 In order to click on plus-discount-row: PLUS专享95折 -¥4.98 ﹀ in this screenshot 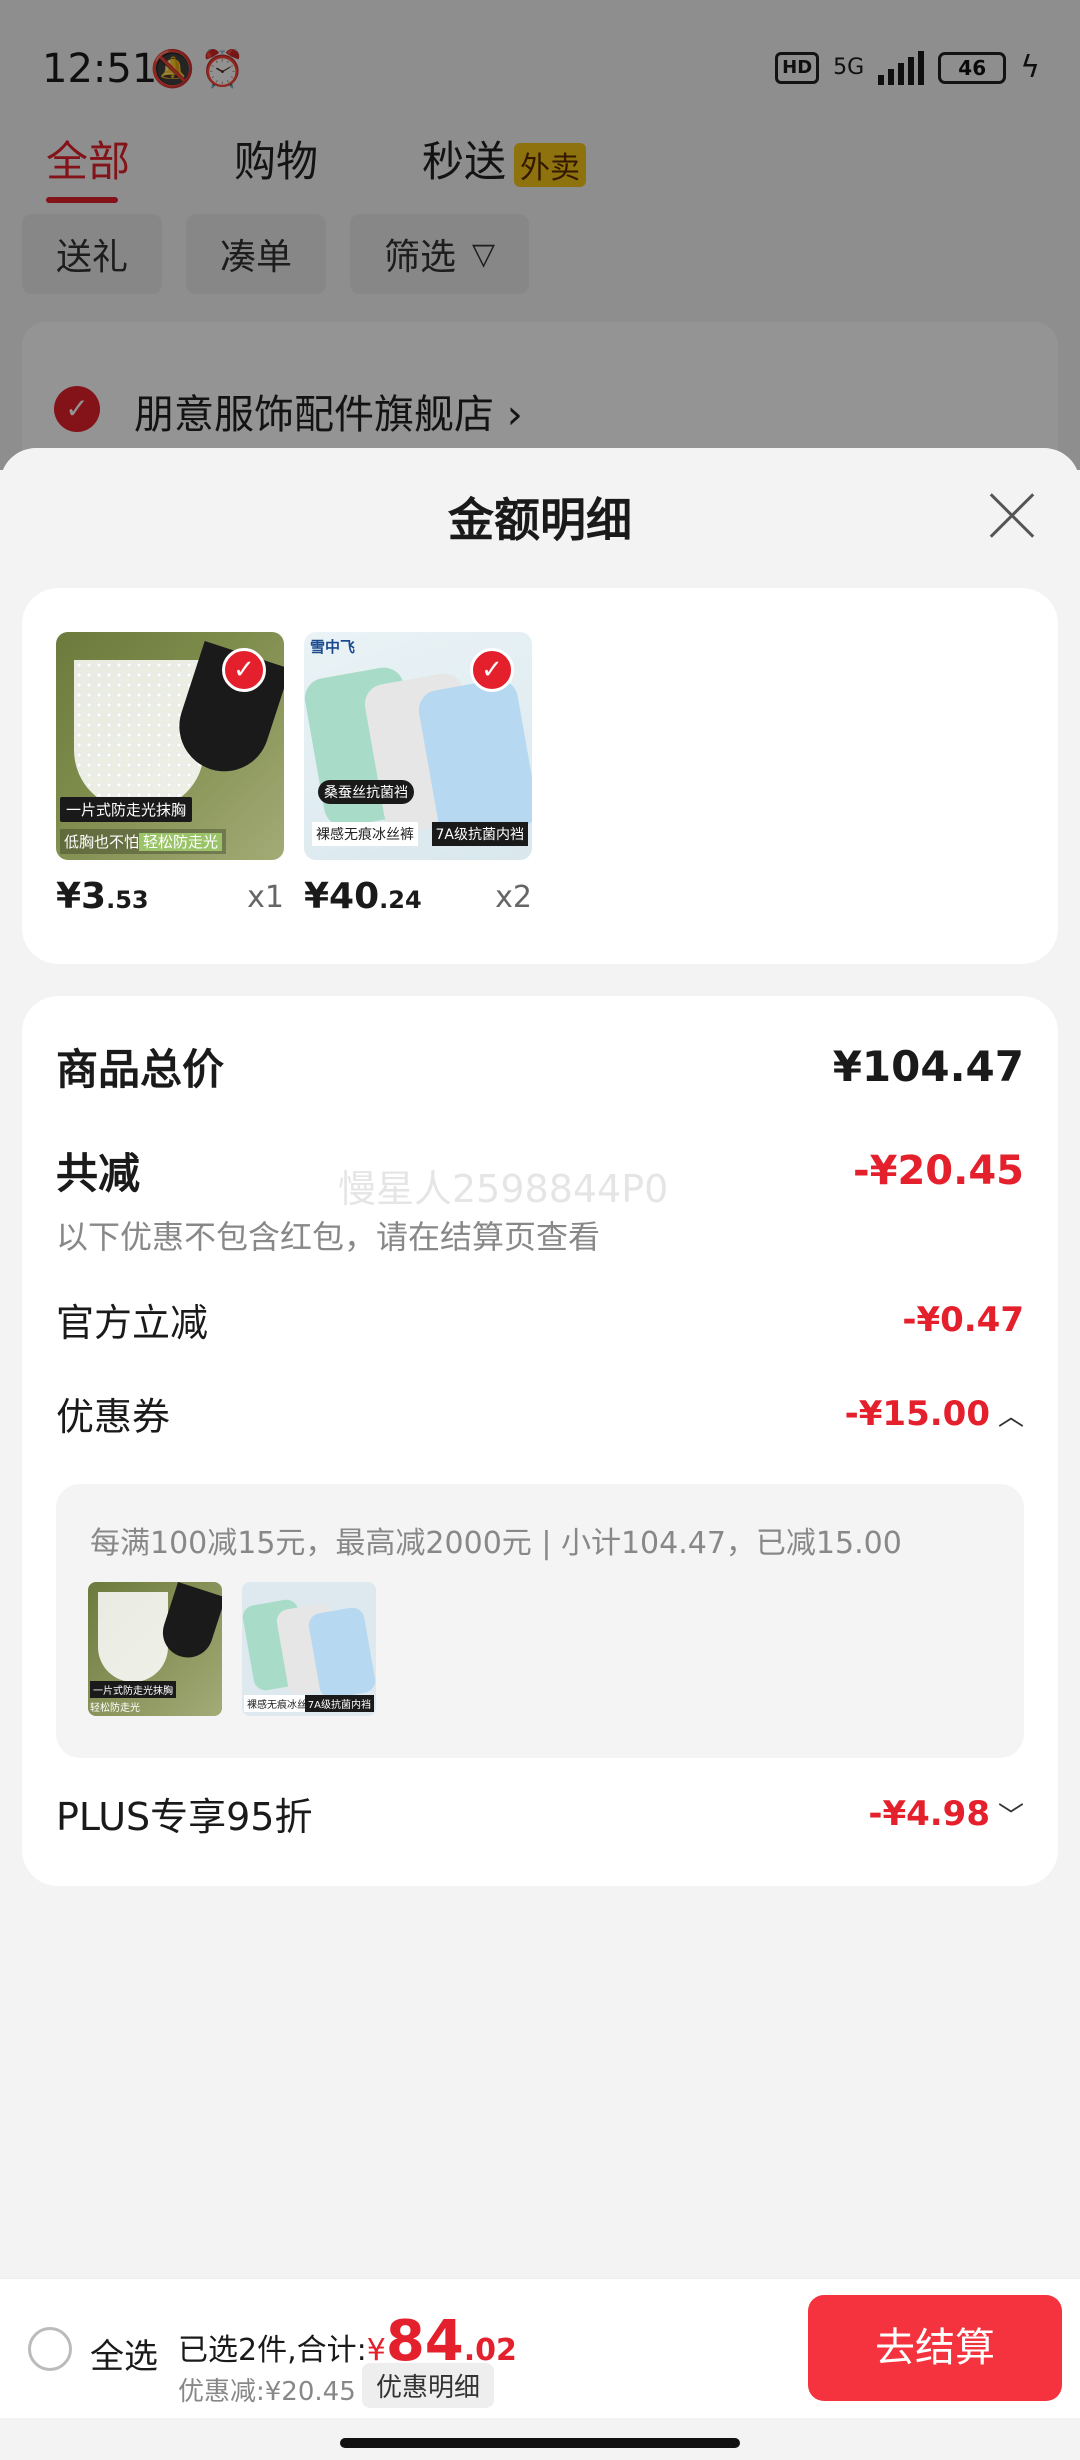, I will do `click(540, 1813)`.